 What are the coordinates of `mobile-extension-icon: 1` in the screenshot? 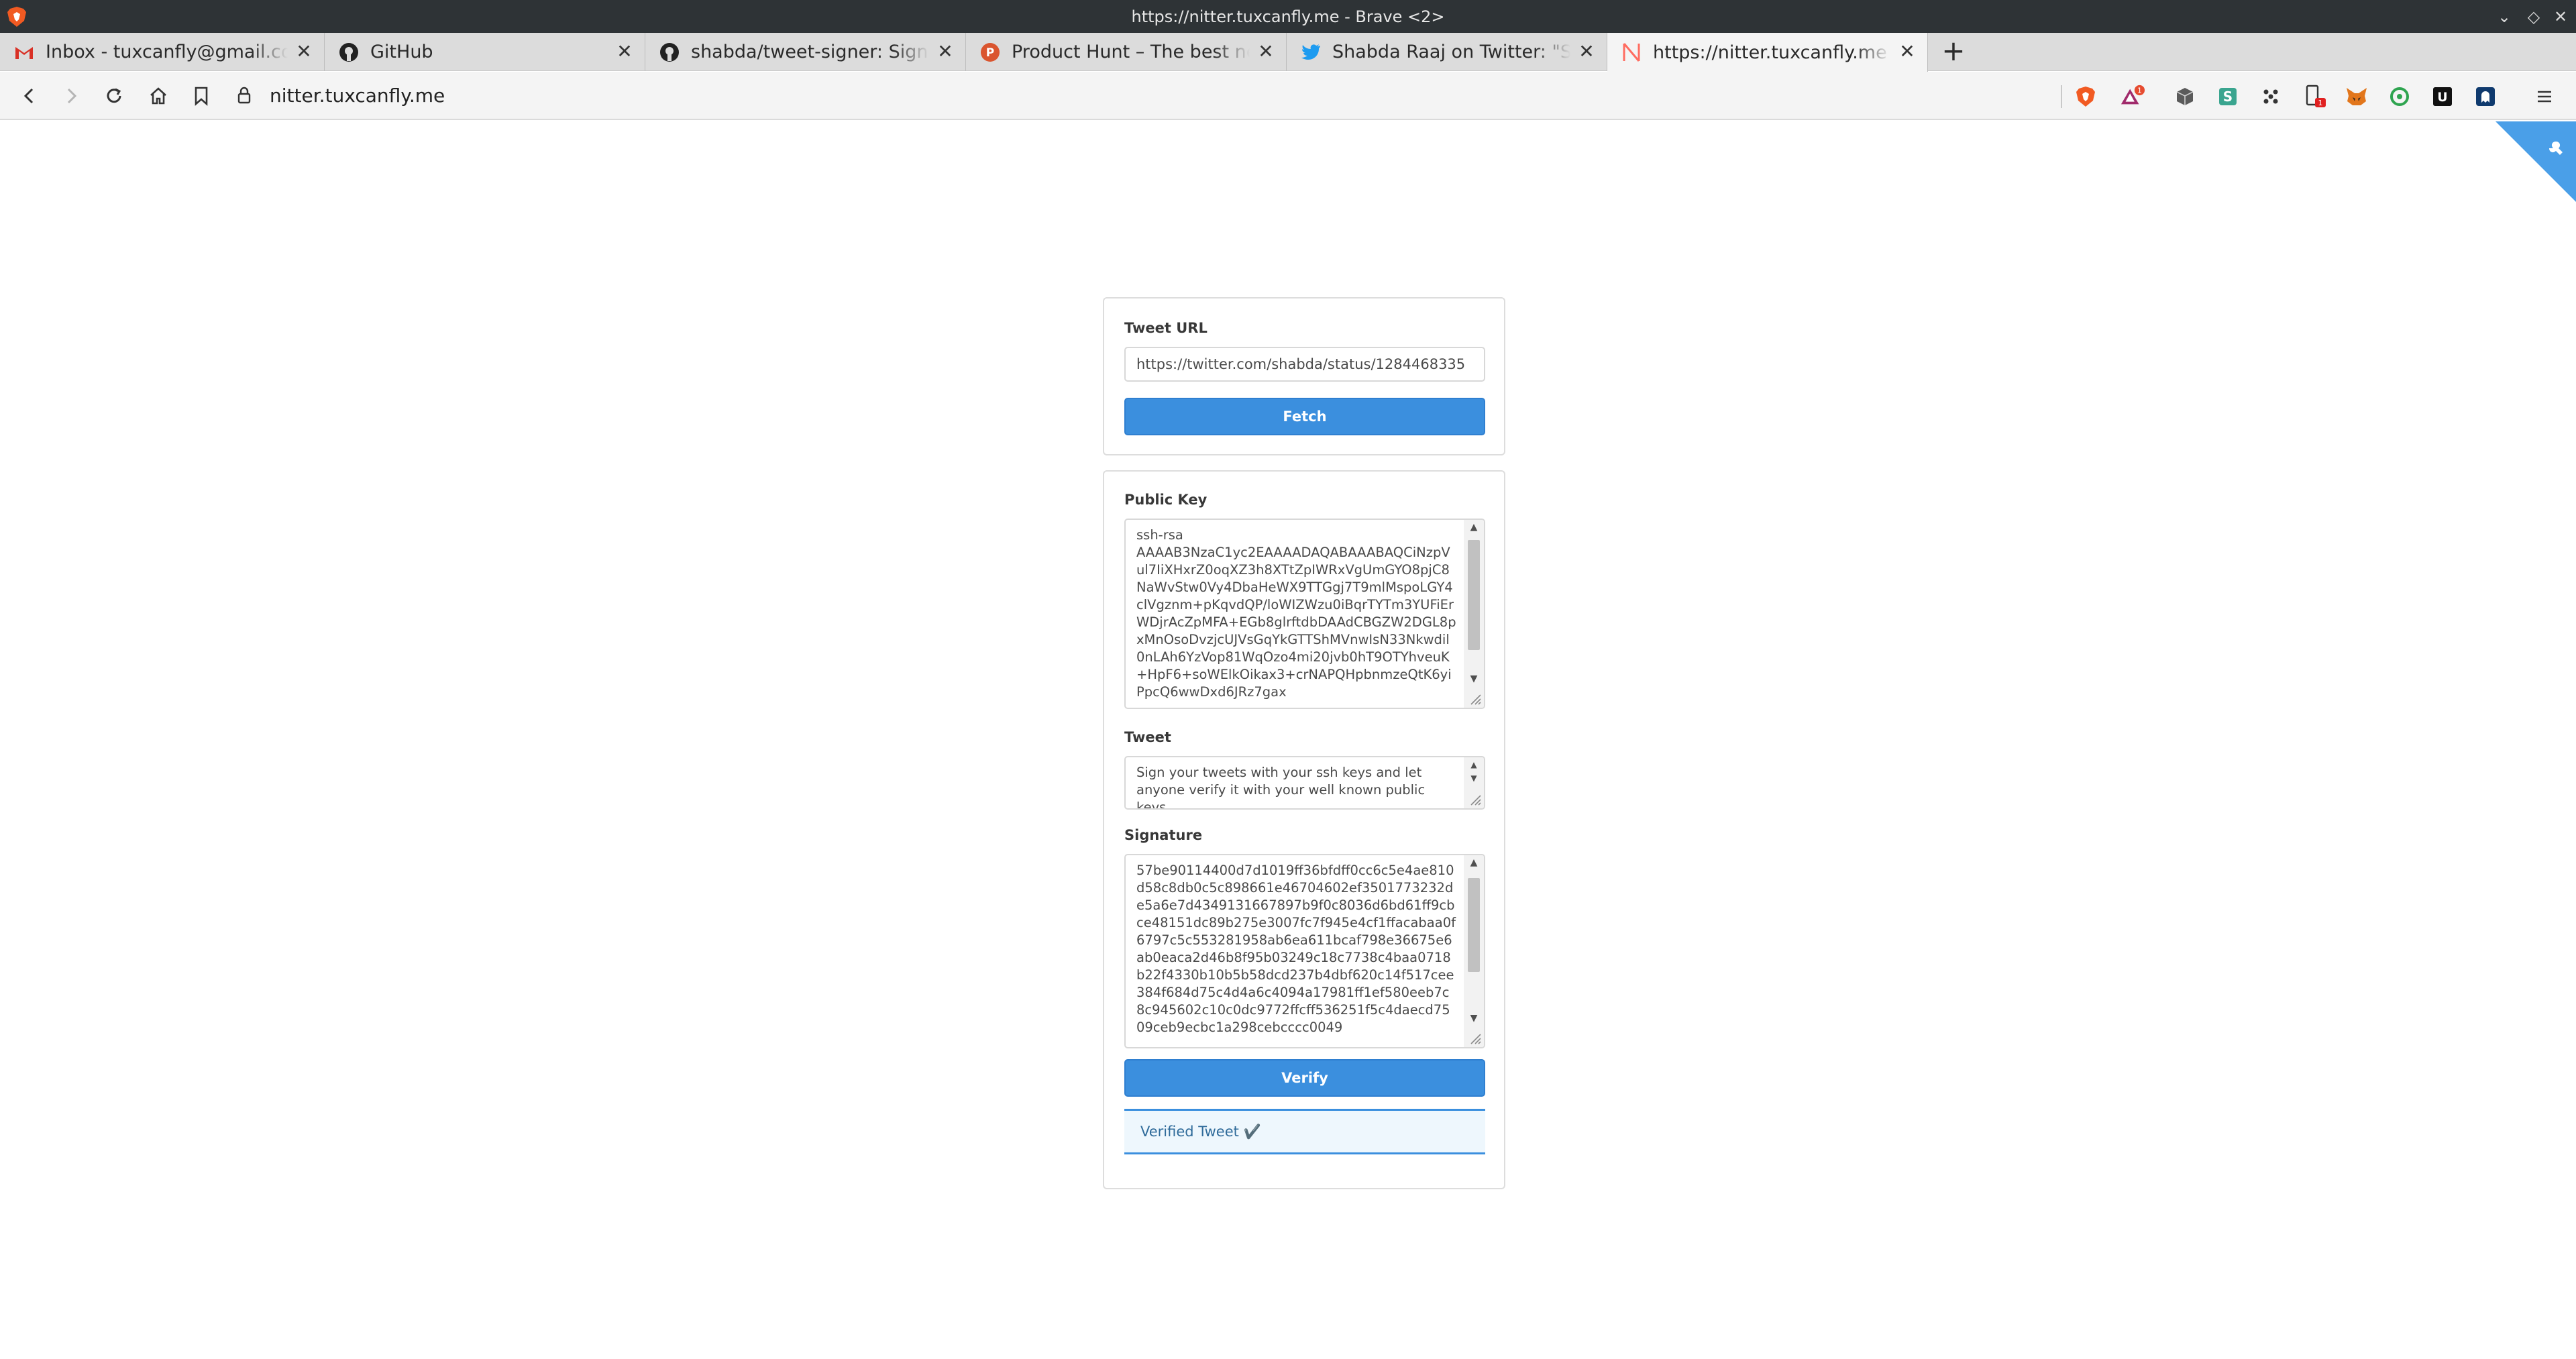 It's located at (2315, 96).